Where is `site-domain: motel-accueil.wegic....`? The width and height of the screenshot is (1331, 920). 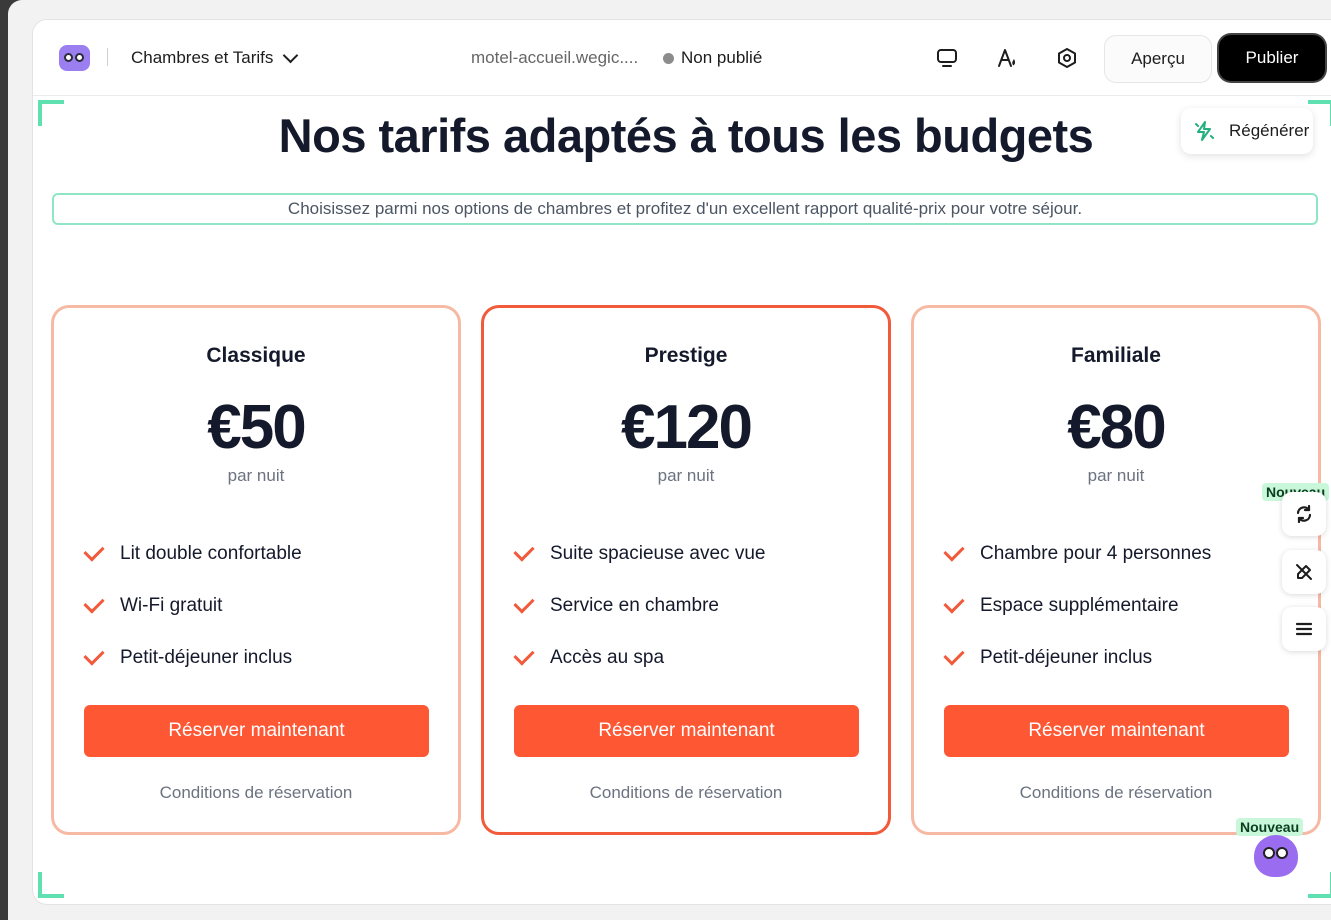
site-domain: motel-accueil.wegic.... is located at coordinates (554, 58).